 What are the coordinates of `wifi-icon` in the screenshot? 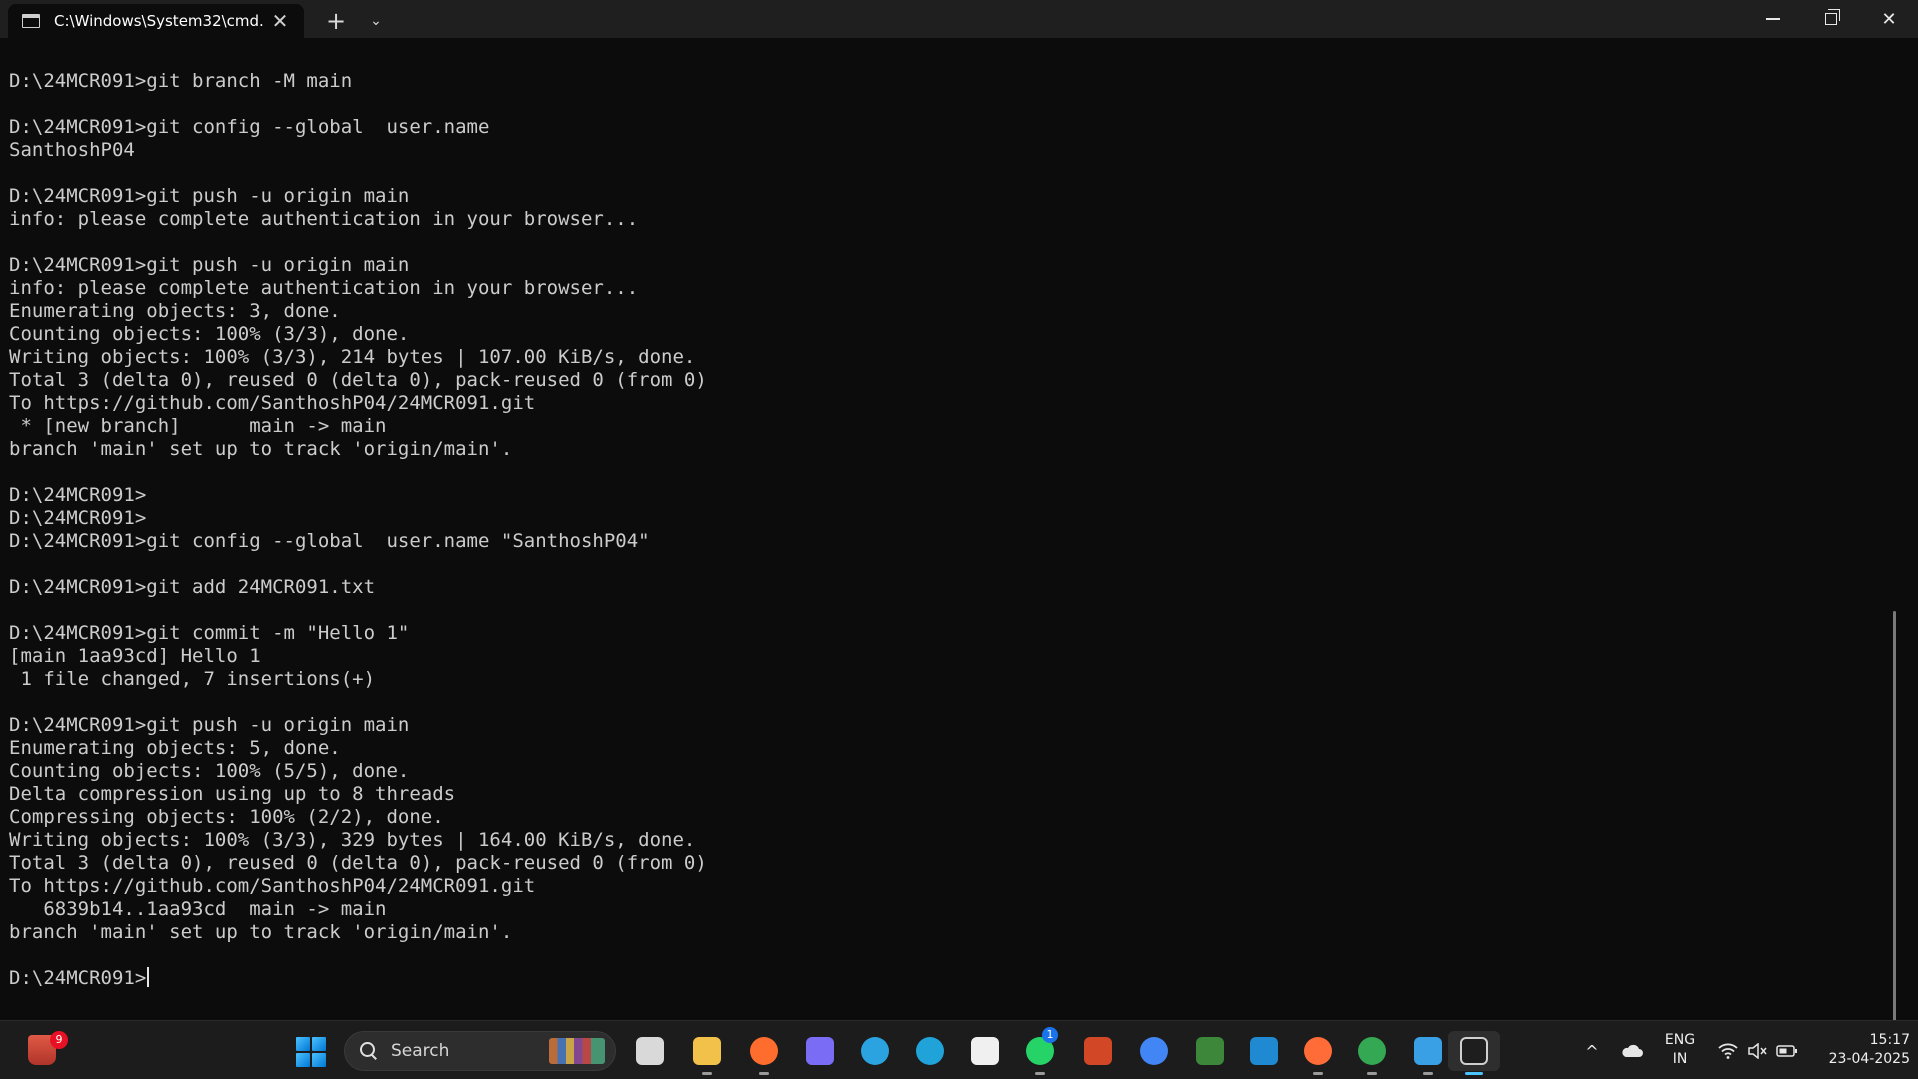 It's located at (1728, 1051).